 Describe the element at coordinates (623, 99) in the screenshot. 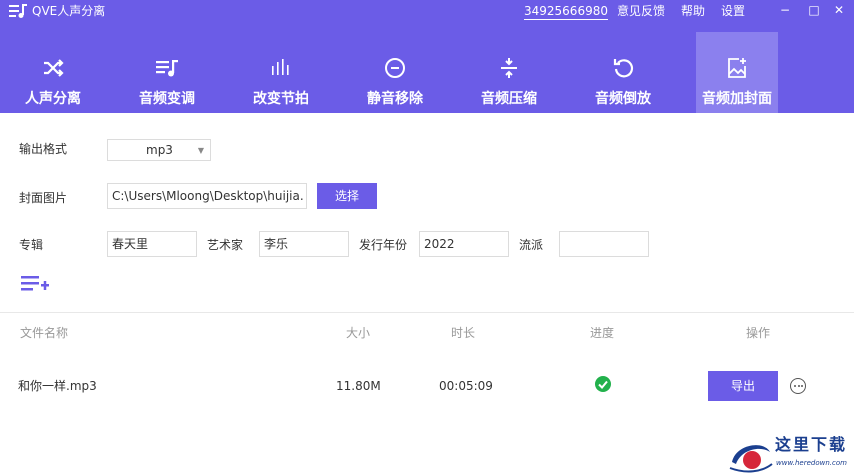

I see `tab-label: 音频倒放` at that location.